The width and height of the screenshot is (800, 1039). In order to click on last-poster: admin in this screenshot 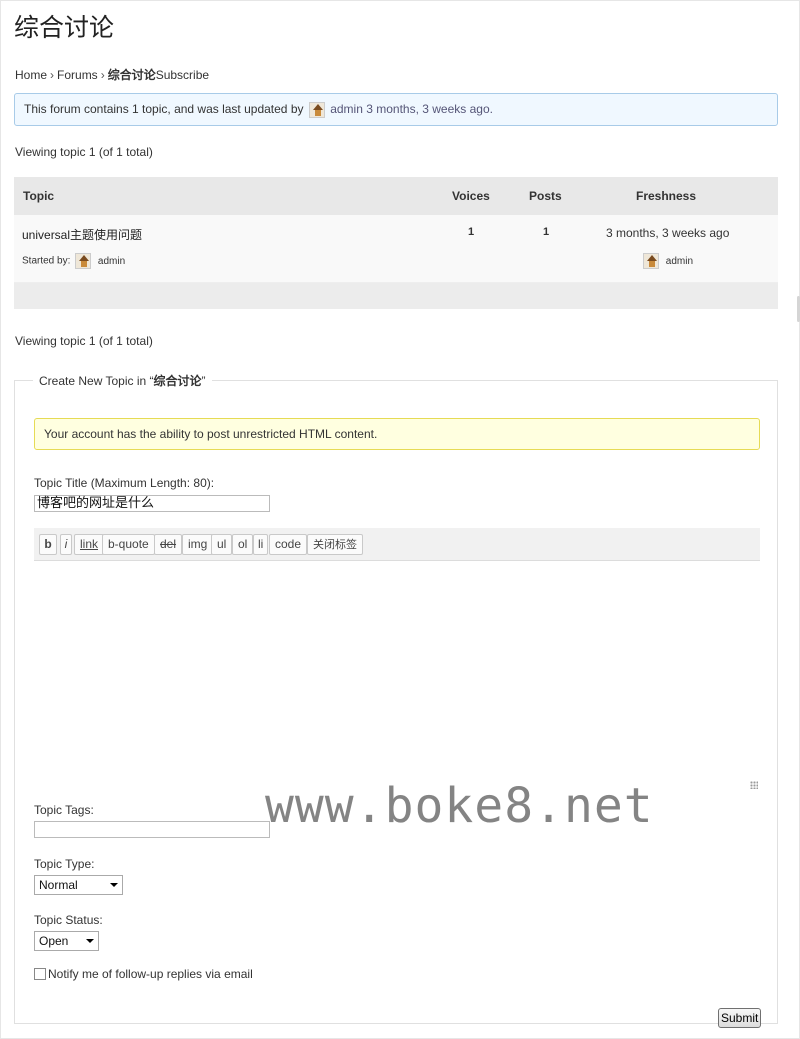, I will do `click(667, 261)`.